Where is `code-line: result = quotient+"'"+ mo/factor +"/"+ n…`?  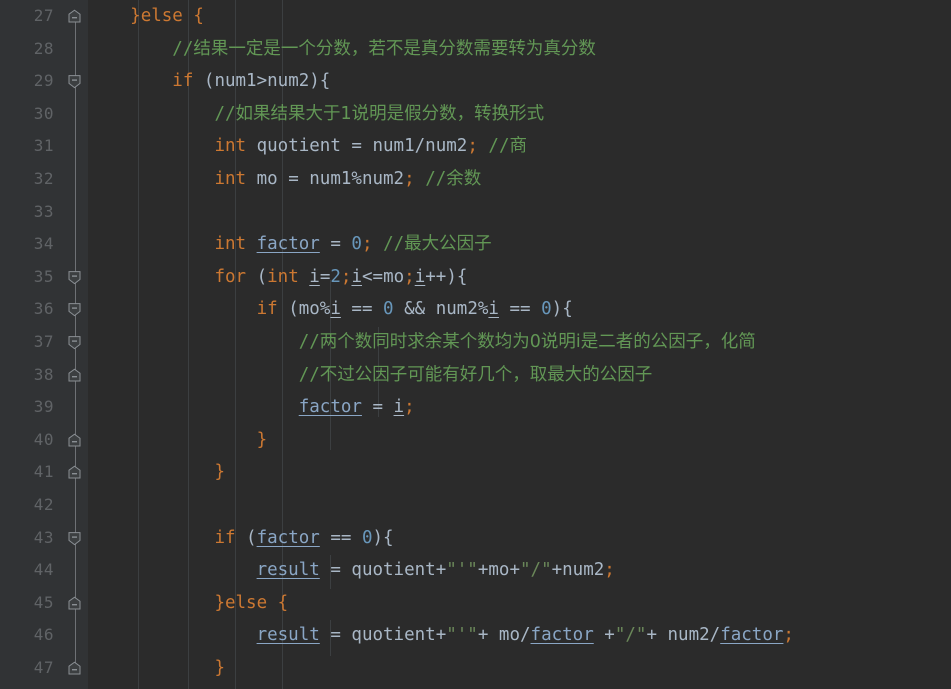
code-line: result = quotient+"'"+ mo/factor +"/"+ n… is located at coordinates (519, 635).